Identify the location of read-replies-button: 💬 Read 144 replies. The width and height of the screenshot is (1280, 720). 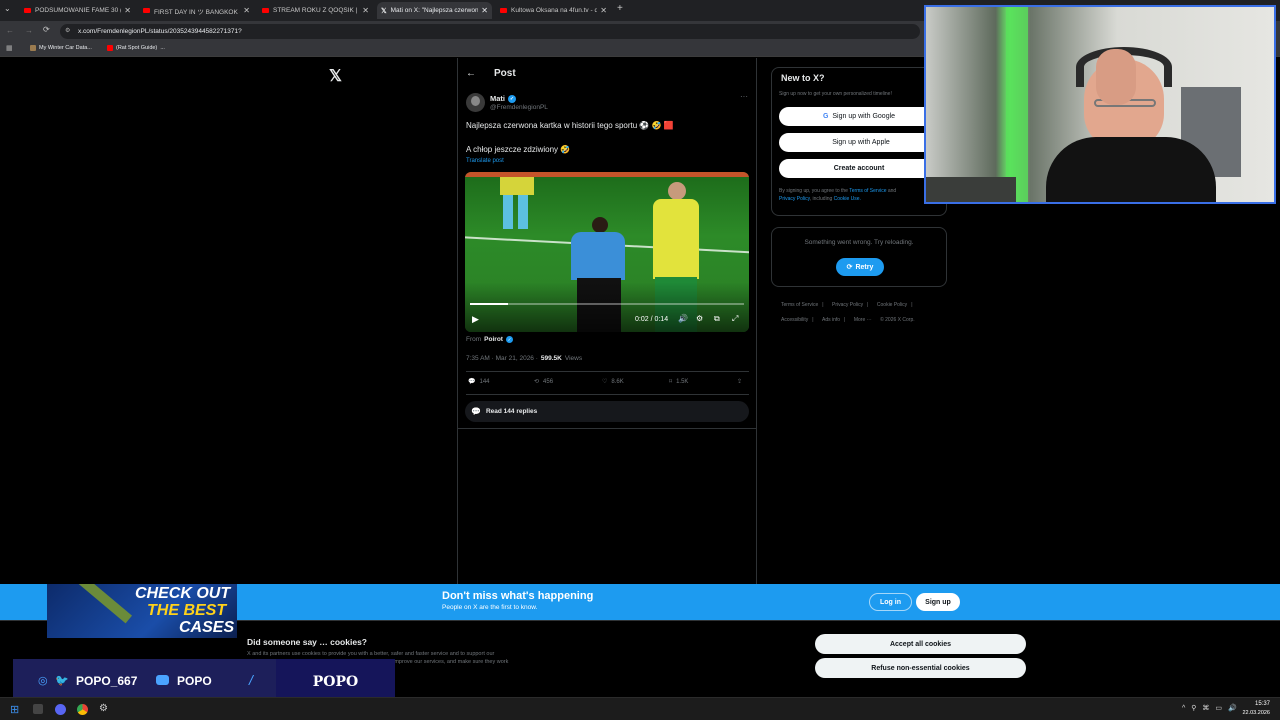
(607, 411).